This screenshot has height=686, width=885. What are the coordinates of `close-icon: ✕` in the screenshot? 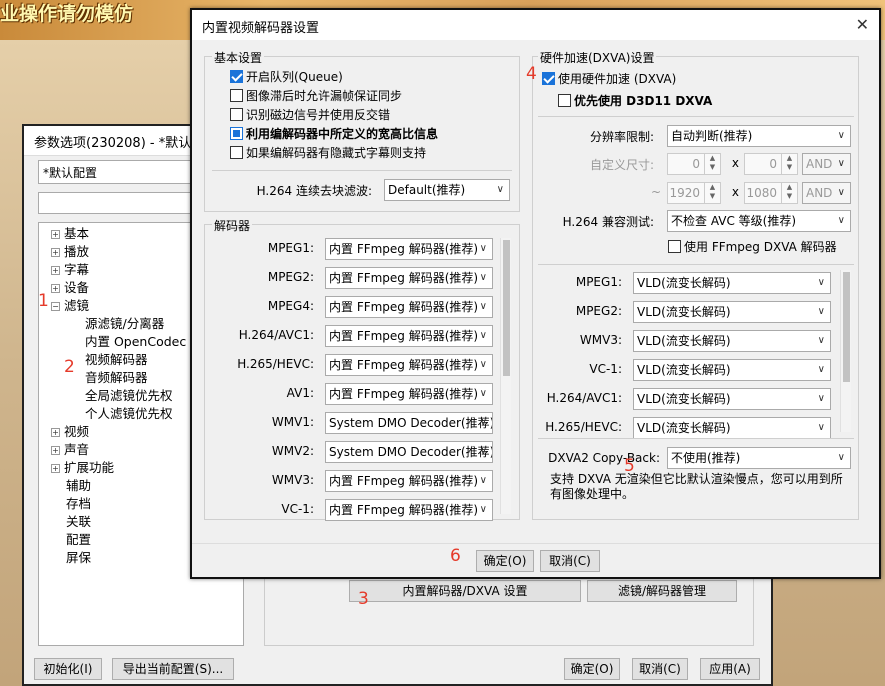 It's located at (862, 24).